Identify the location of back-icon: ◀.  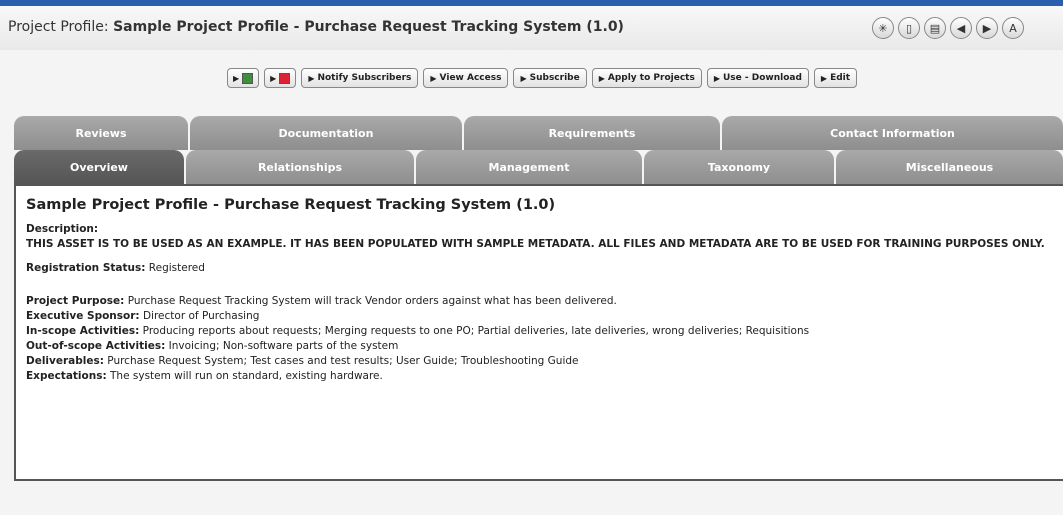
(961, 28).